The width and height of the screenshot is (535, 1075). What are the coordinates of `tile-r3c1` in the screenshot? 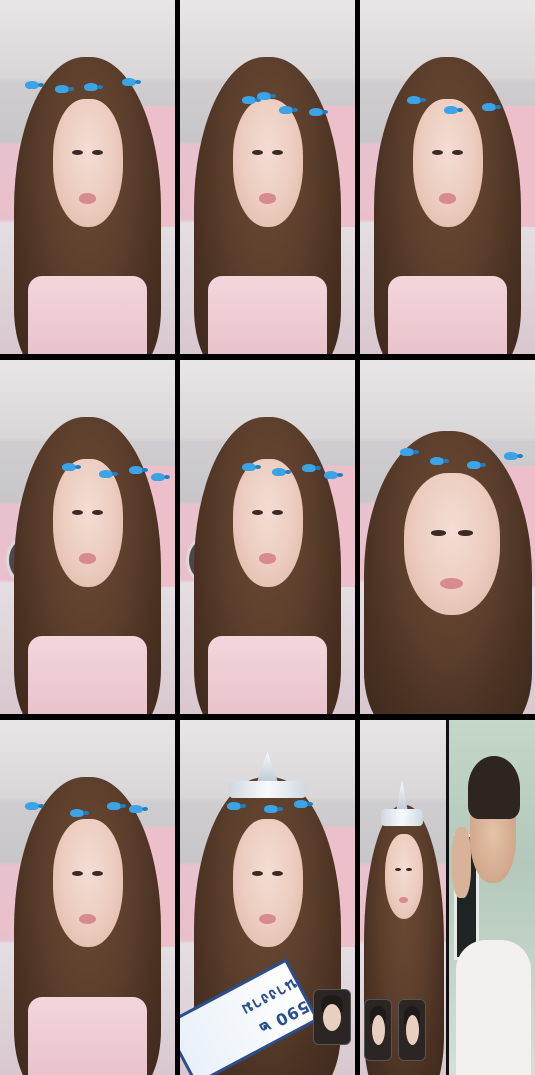 It's located at (87, 897).